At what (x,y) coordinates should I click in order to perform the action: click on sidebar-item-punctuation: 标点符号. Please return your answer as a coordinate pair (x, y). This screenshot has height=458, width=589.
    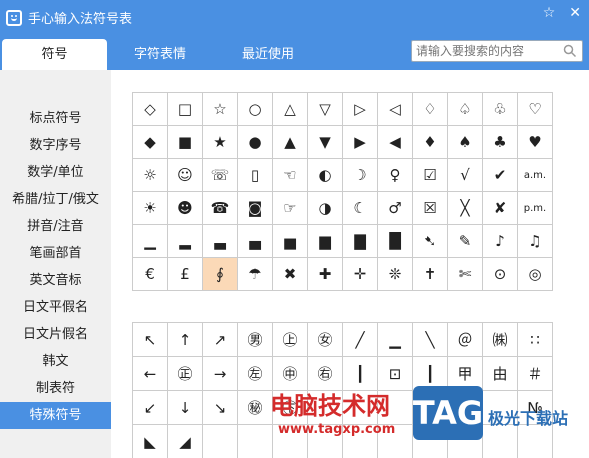
    Looking at the image, I should click on (55, 118).